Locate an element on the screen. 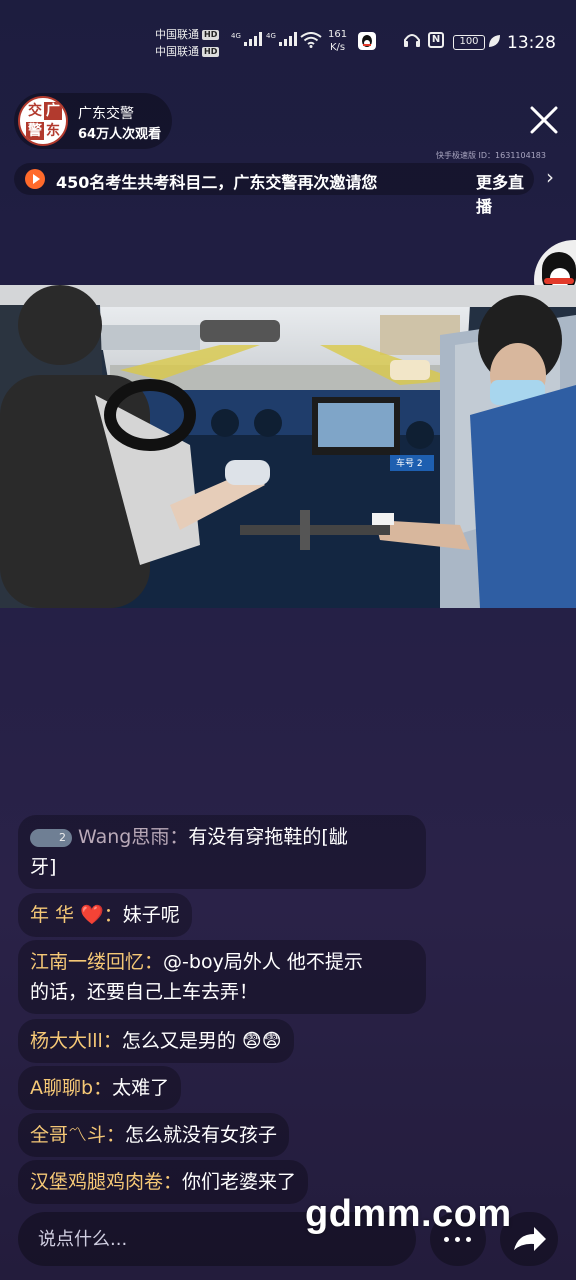 The image size is (576, 1280). network-speed: 161 K/s is located at coordinates (338, 41).